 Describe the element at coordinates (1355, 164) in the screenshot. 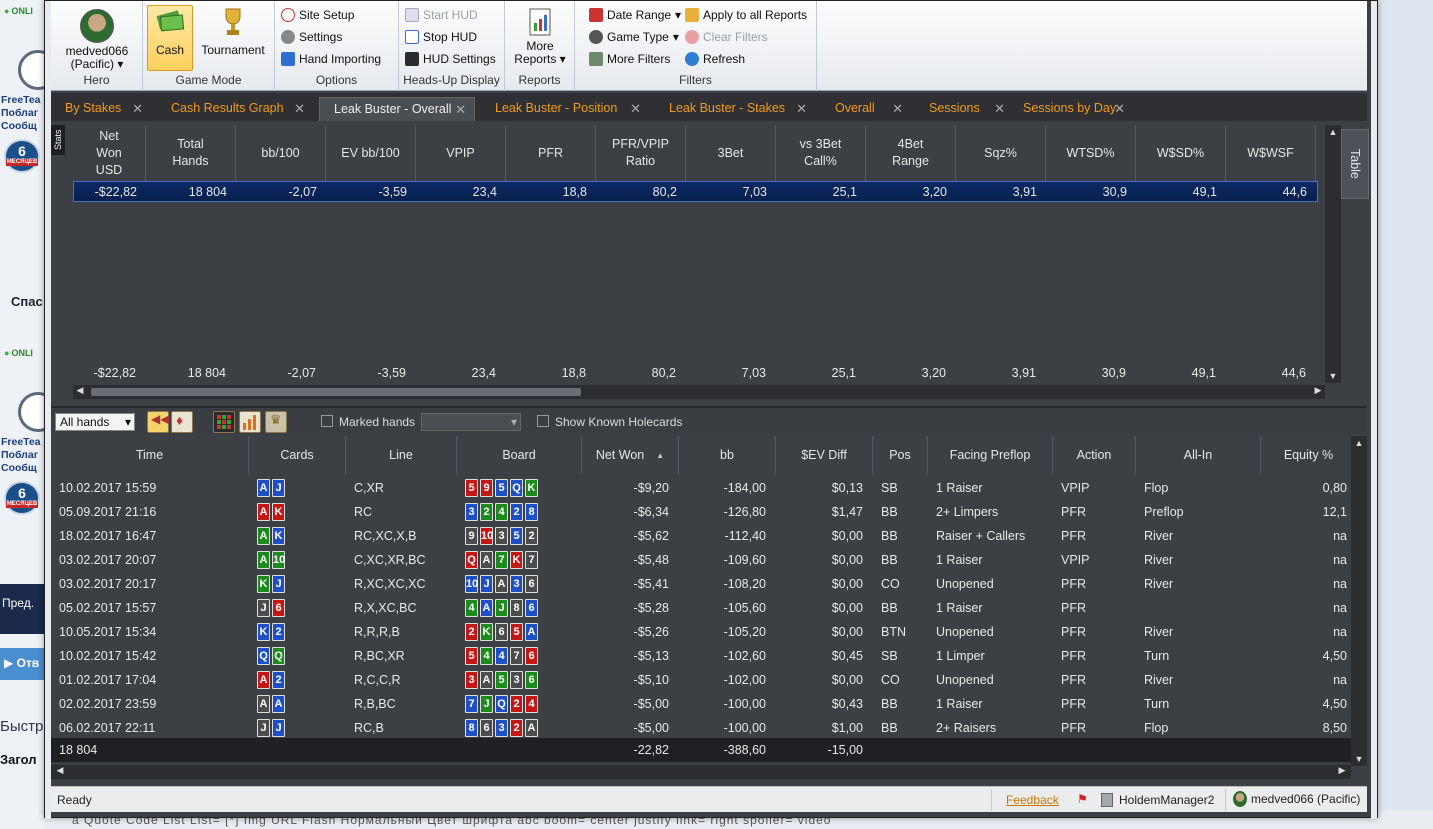

I see `table-side-tab: Table` at that location.